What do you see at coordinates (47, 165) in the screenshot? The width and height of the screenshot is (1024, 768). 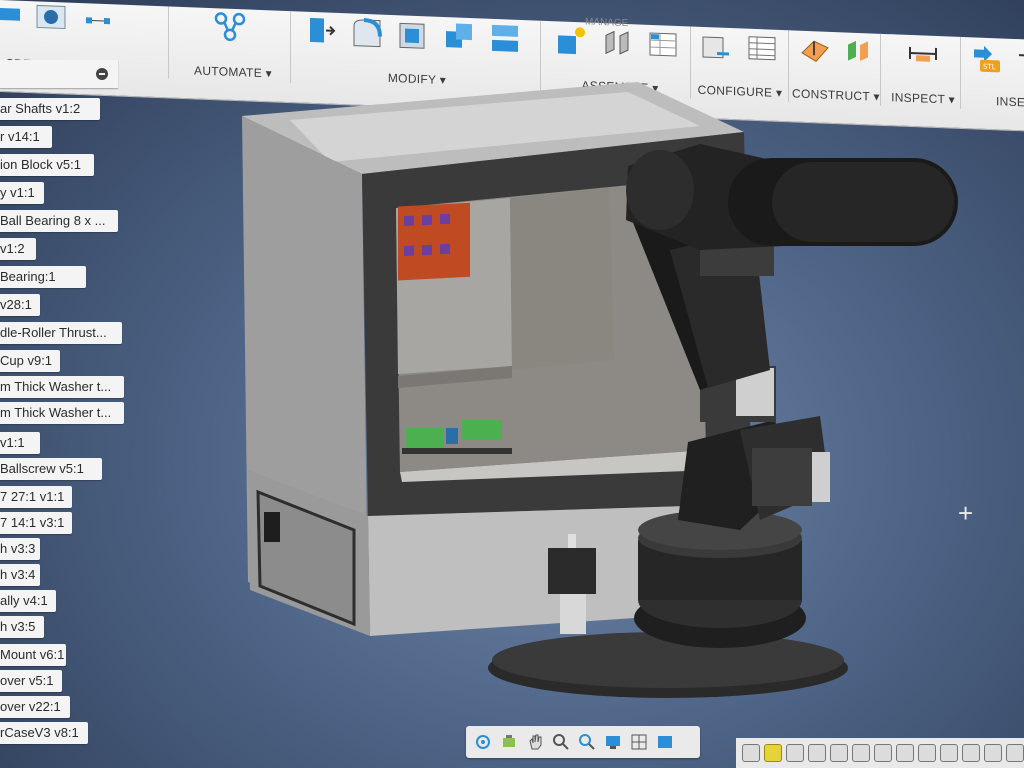 I see `browser-item: ion Block v5:1` at bounding box center [47, 165].